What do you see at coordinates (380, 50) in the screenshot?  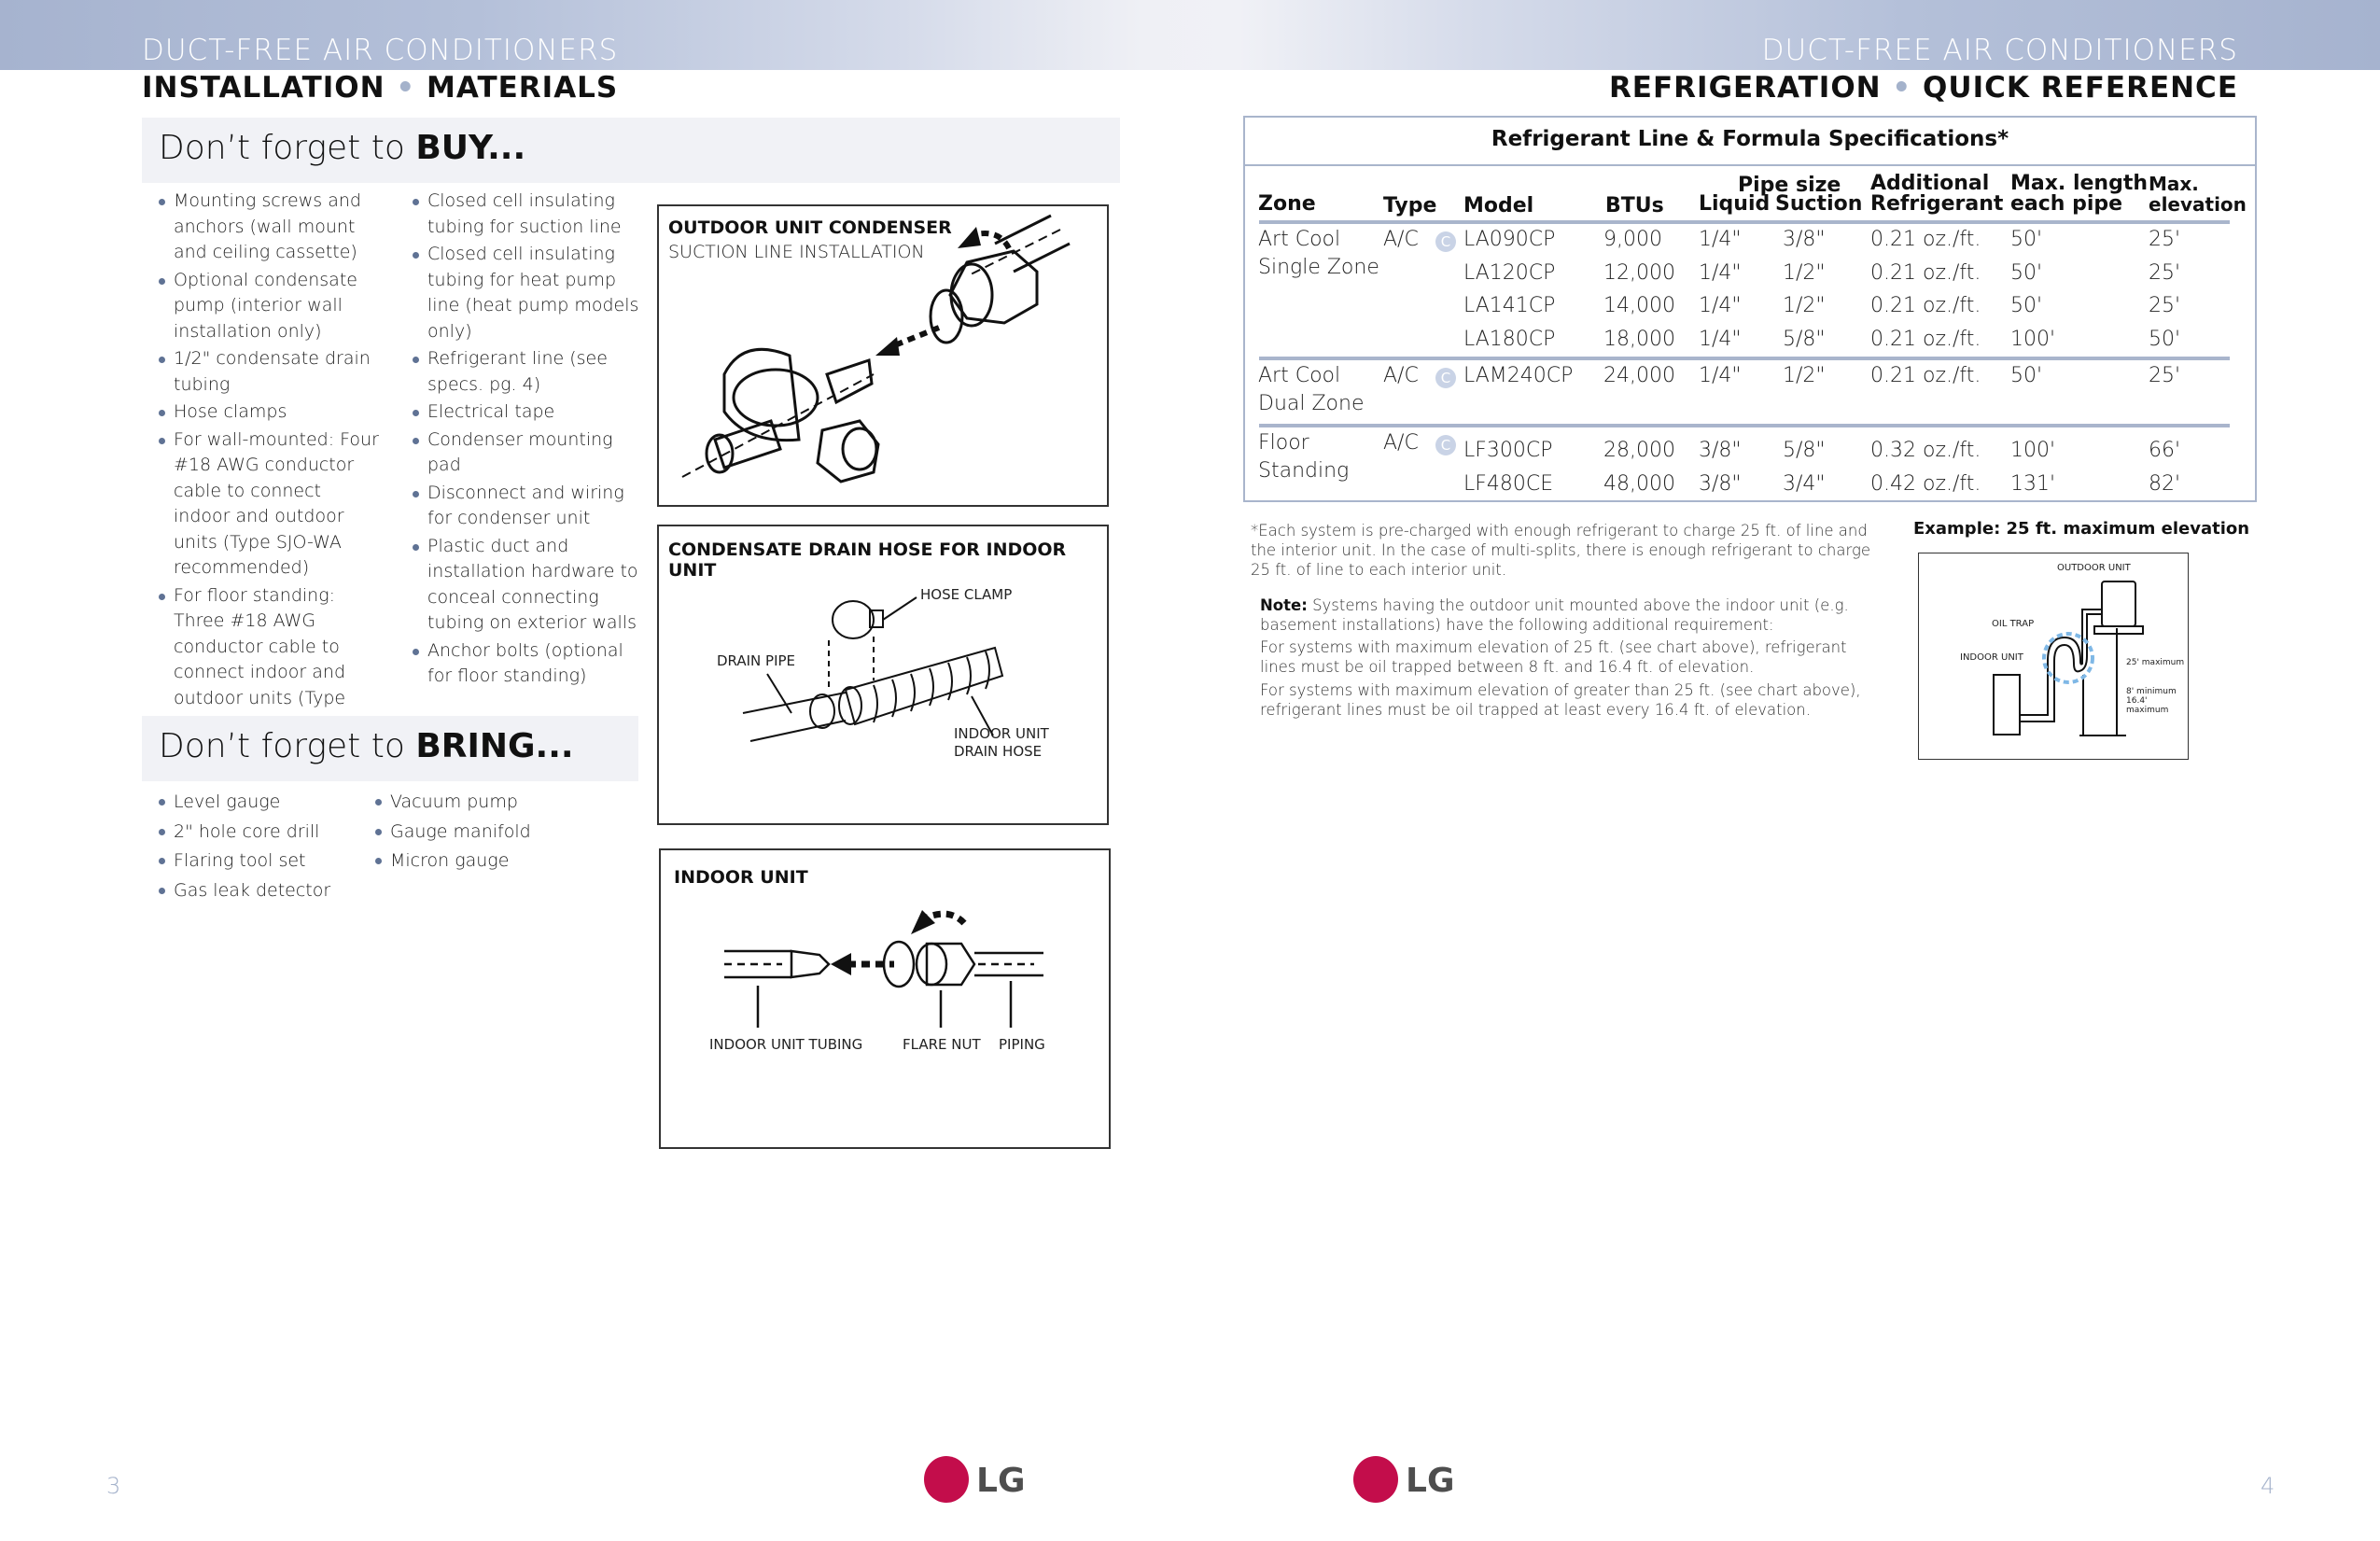 I see `series-title-left: DUCT-FREE AIR CONDITIONERS` at bounding box center [380, 50].